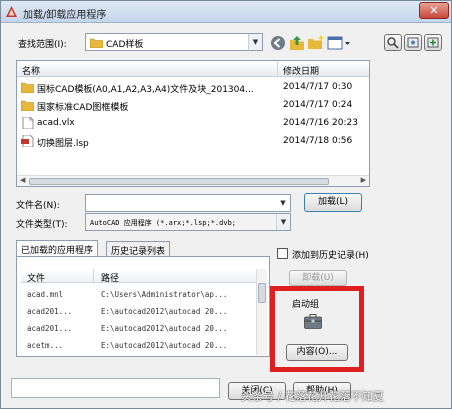 Image resolution: width=452 pixels, height=409 pixels. I want to click on column-header-date: 修改日期, so click(301, 70).